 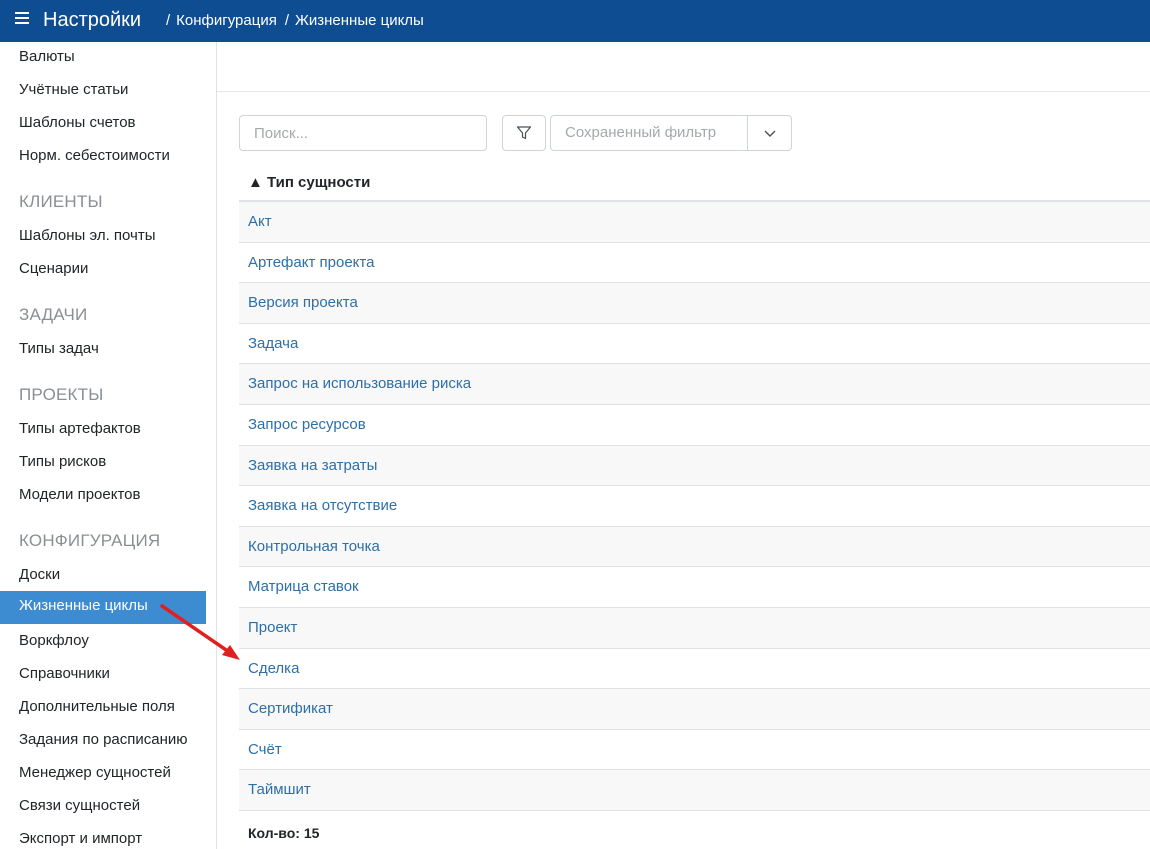 I want to click on sidebar-item: Менеджер сущностей, so click(x=103, y=774).